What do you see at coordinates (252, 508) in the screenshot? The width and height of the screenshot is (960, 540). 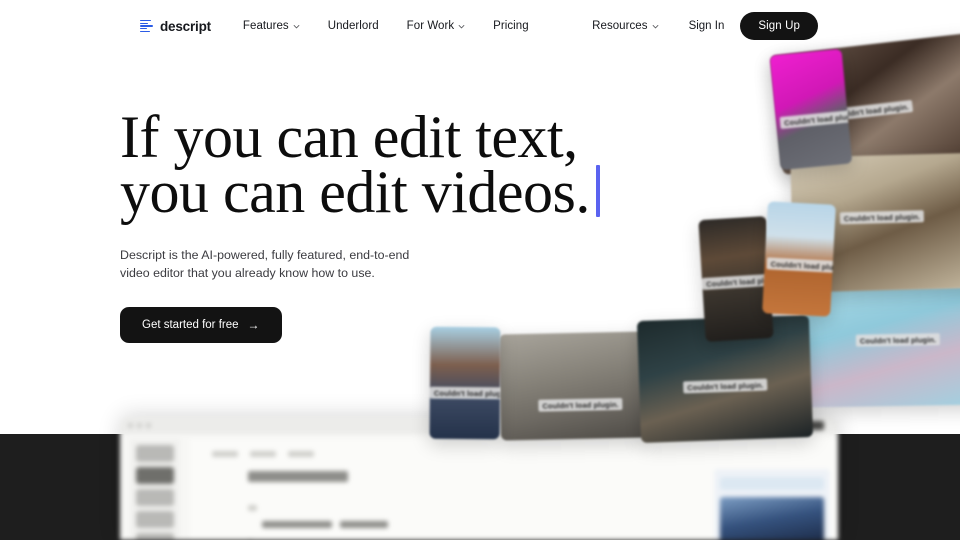 I see `speaker-label` at bounding box center [252, 508].